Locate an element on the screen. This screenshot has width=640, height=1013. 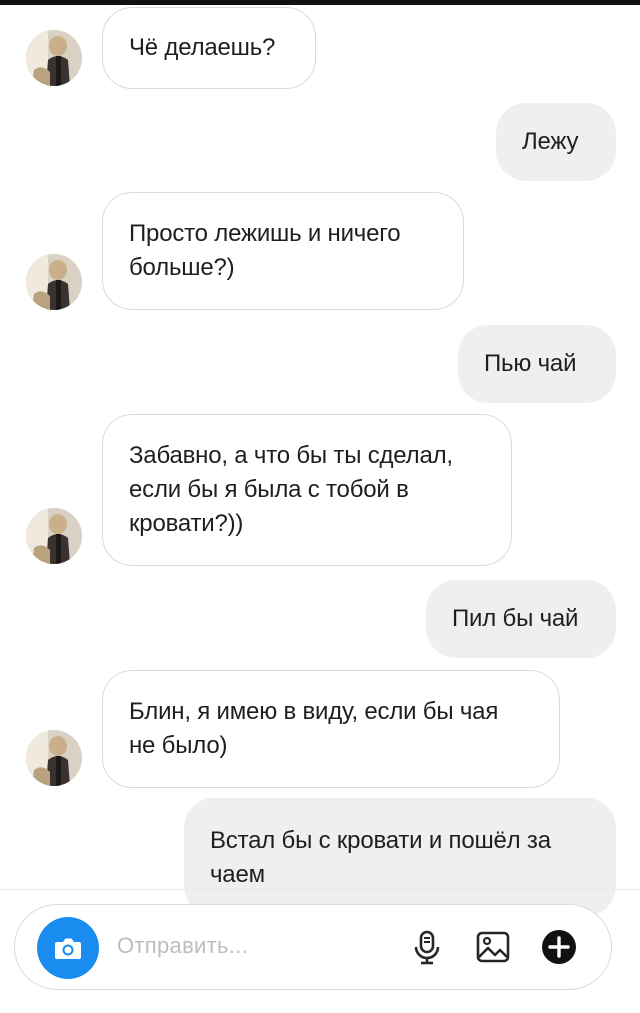
message-bubble-incoming: Просто лежишь и ничего больше?) is located at coordinates (283, 251).